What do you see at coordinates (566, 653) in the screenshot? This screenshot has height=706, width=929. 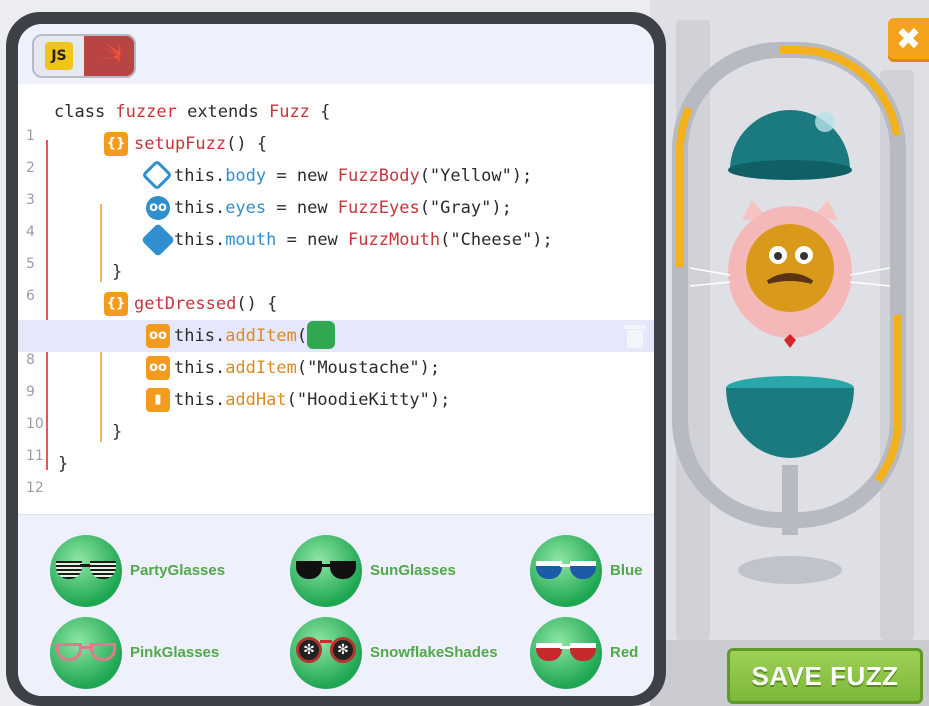 I see `red-glasses-icon` at bounding box center [566, 653].